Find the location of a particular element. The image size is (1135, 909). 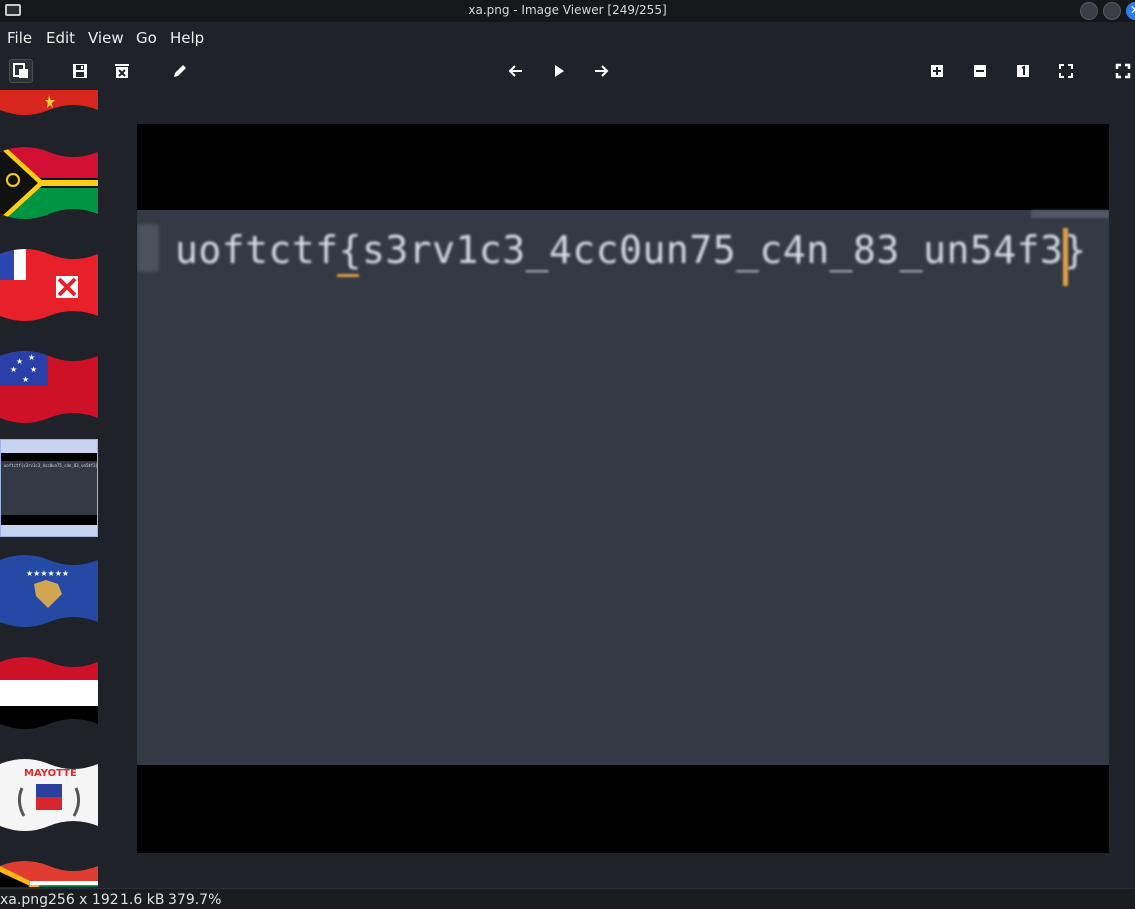

status-dimensions: 256 x 192 is located at coordinates (83, 900).